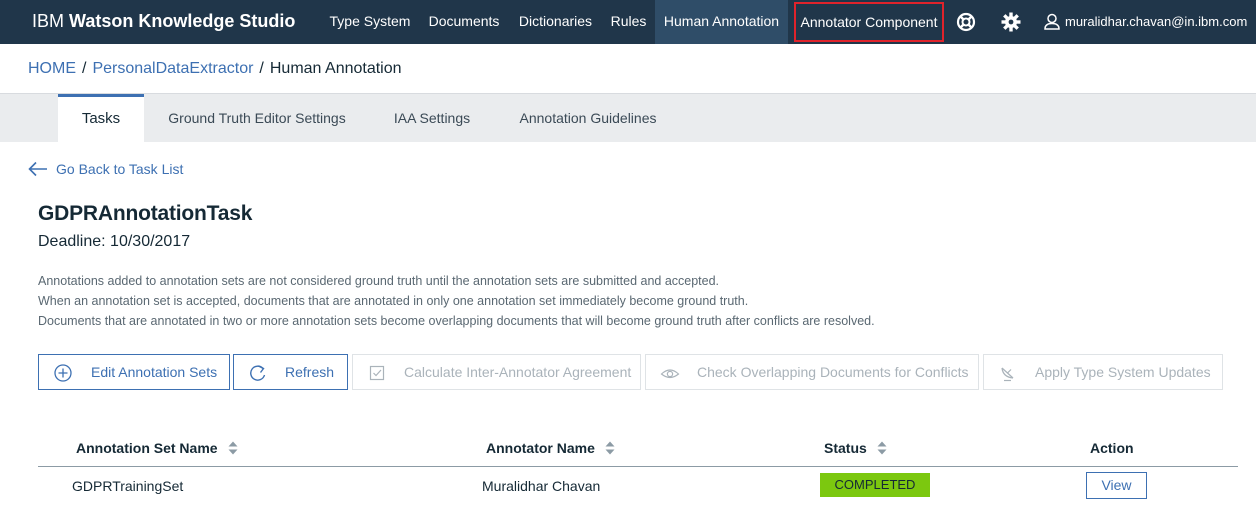 The height and width of the screenshot is (515, 1256). I want to click on breadcrumb-home: HOME, so click(52, 68).